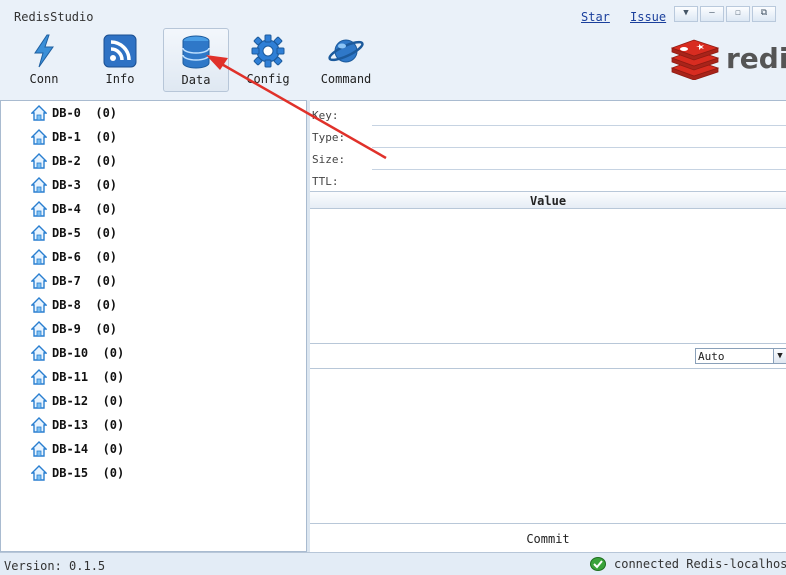 Image resolution: width=786 pixels, height=575 pixels. What do you see at coordinates (88, 353) in the screenshot?
I see `db-item-label: DB-10 (0)` at bounding box center [88, 353].